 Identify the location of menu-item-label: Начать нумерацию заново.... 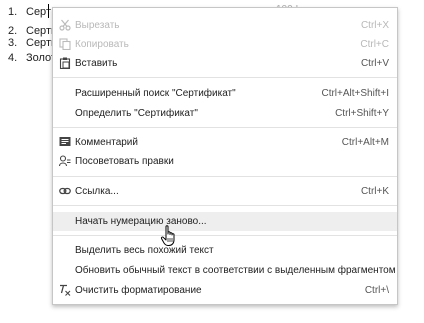
(141, 221).